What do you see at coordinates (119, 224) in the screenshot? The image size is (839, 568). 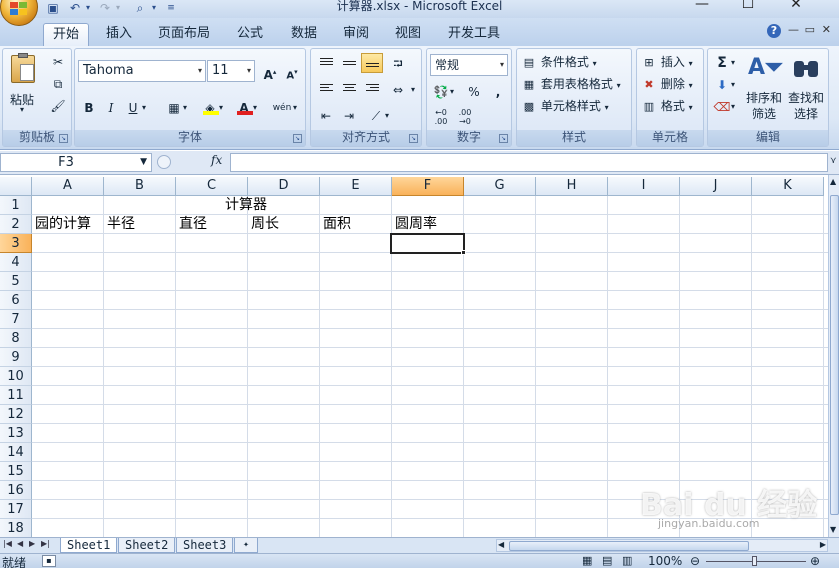 I see `cell-b2: 半径` at bounding box center [119, 224].